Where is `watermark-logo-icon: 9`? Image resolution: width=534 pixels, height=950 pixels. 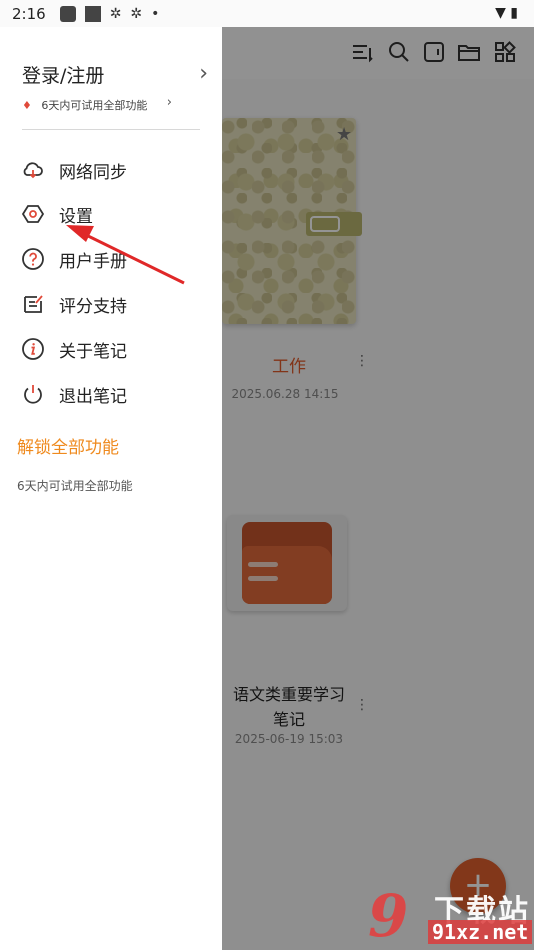
watermark-logo-icon: 9 is located at coordinates (388, 916).